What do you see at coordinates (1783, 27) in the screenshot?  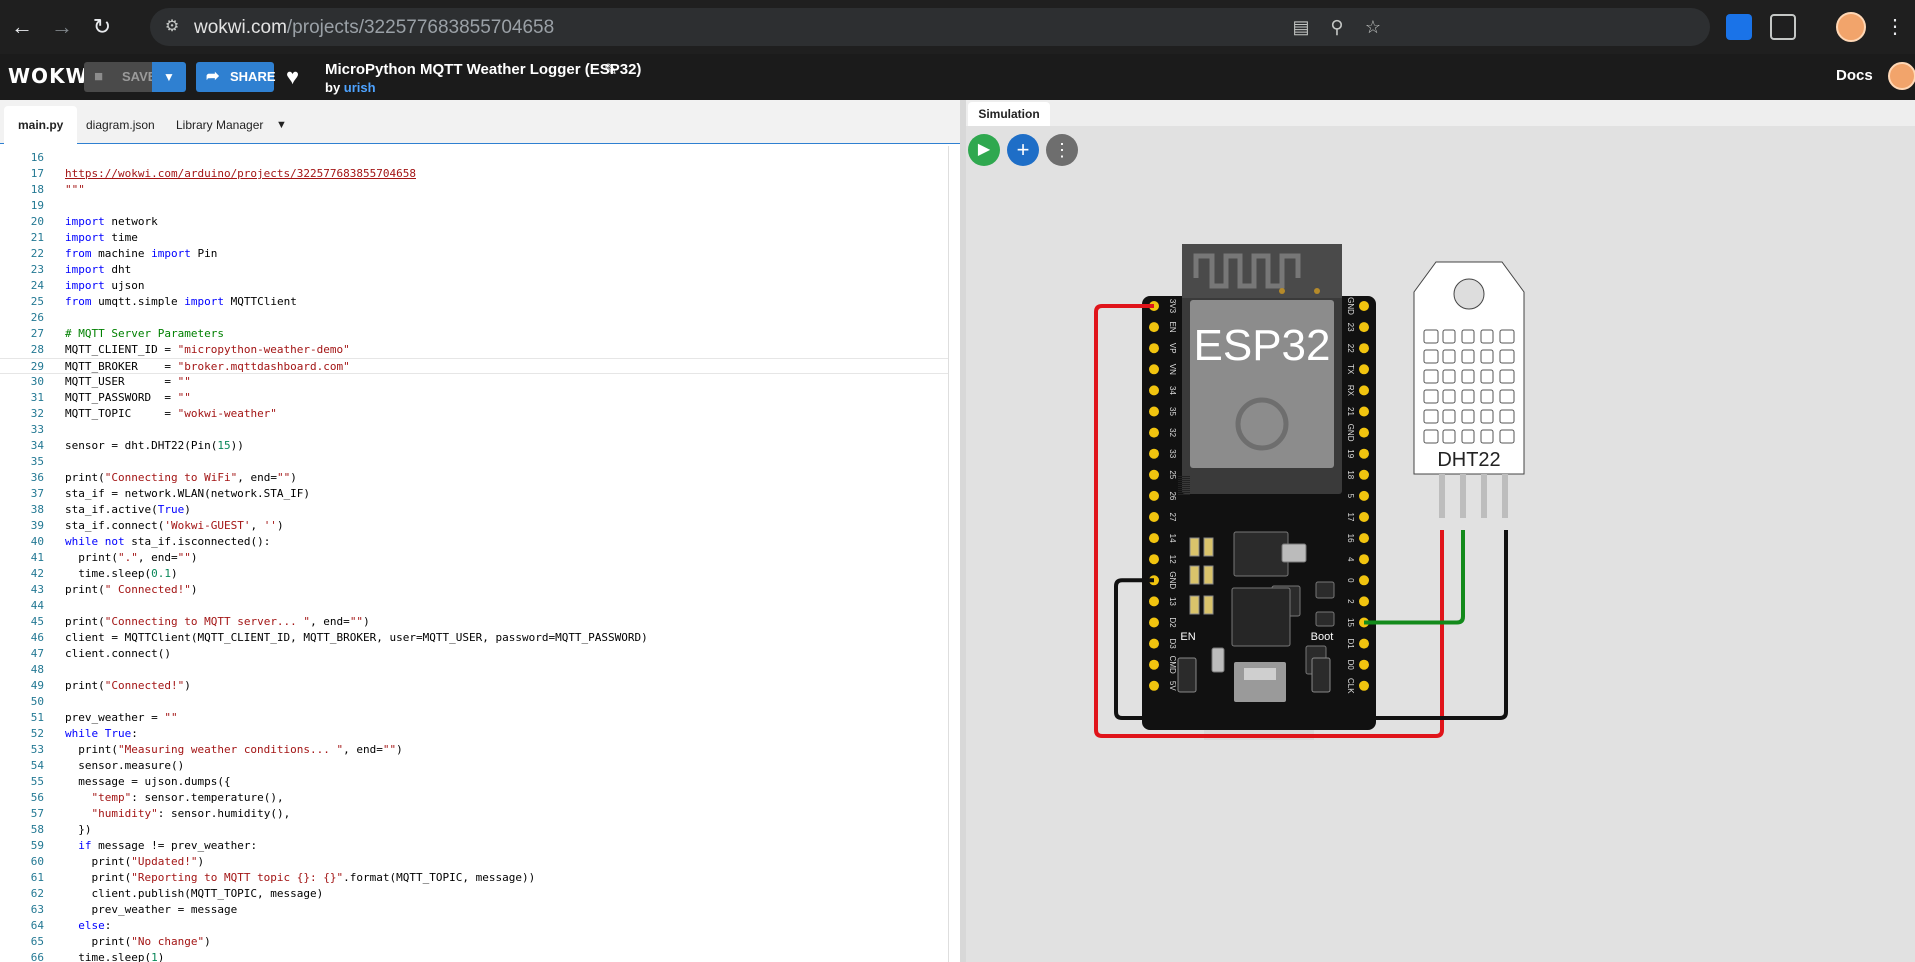 I see `extensions-puzzle-icon` at bounding box center [1783, 27].